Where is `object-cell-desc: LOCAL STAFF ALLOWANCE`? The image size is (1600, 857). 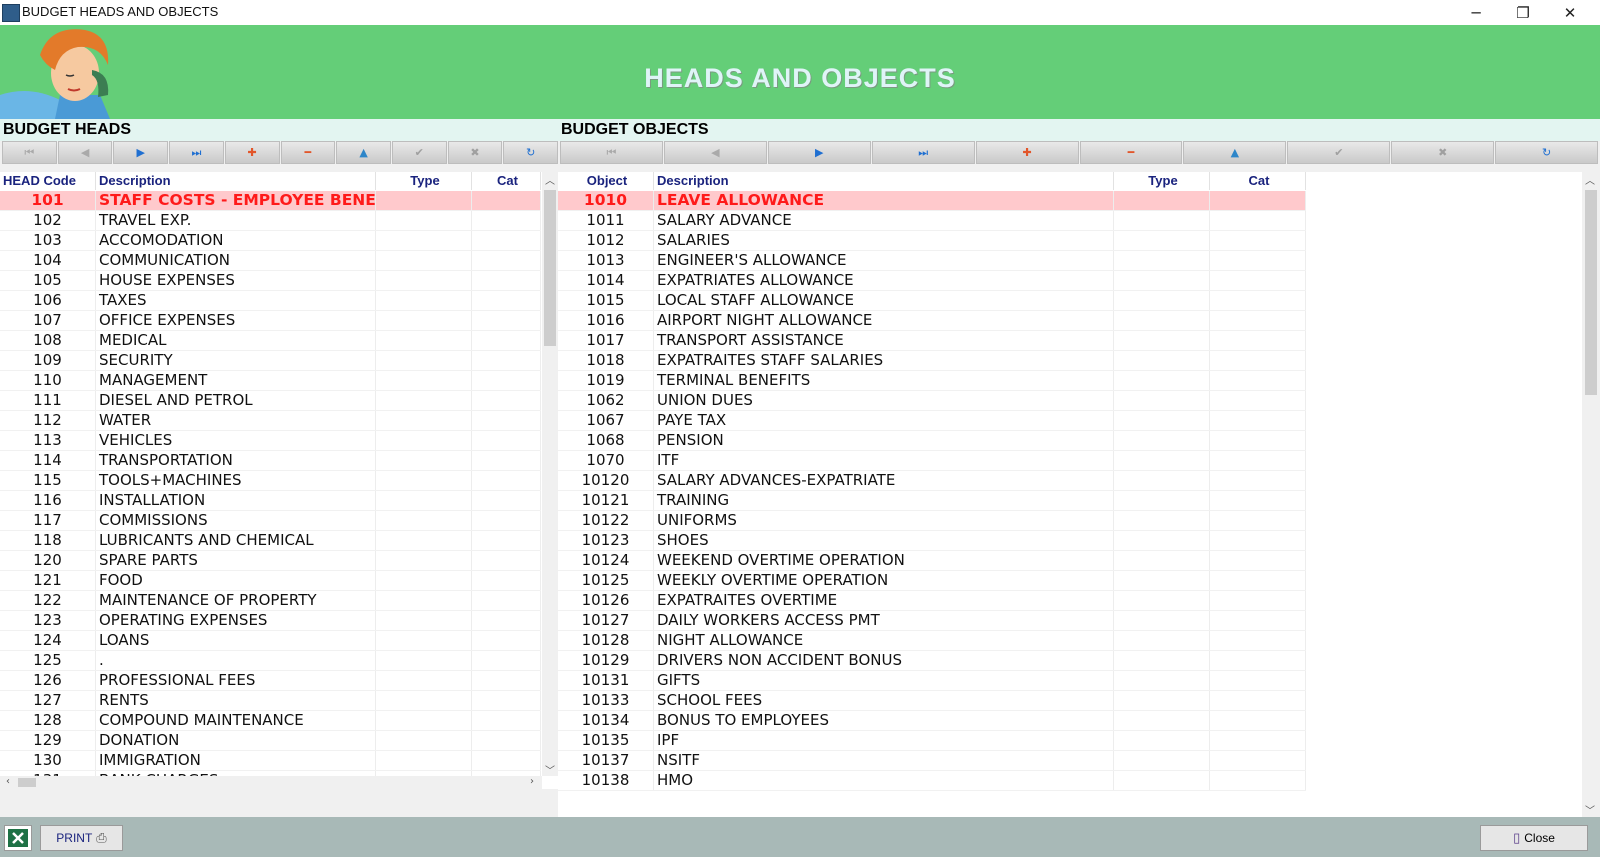
object-cell-desc: LOCAL STAFF ALLOWANCE is located at coordinates (884, 300).